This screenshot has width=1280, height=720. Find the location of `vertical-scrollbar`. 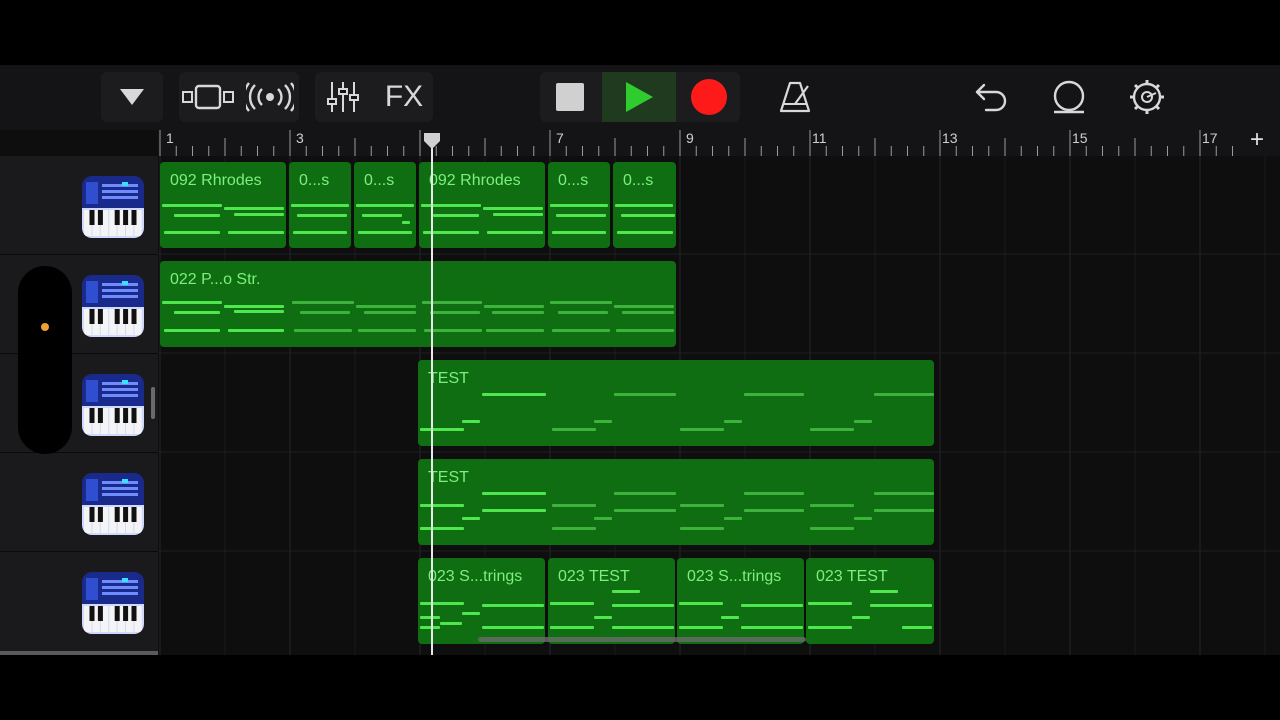

vertical-scrollbar is located at coordinates (153, 403).